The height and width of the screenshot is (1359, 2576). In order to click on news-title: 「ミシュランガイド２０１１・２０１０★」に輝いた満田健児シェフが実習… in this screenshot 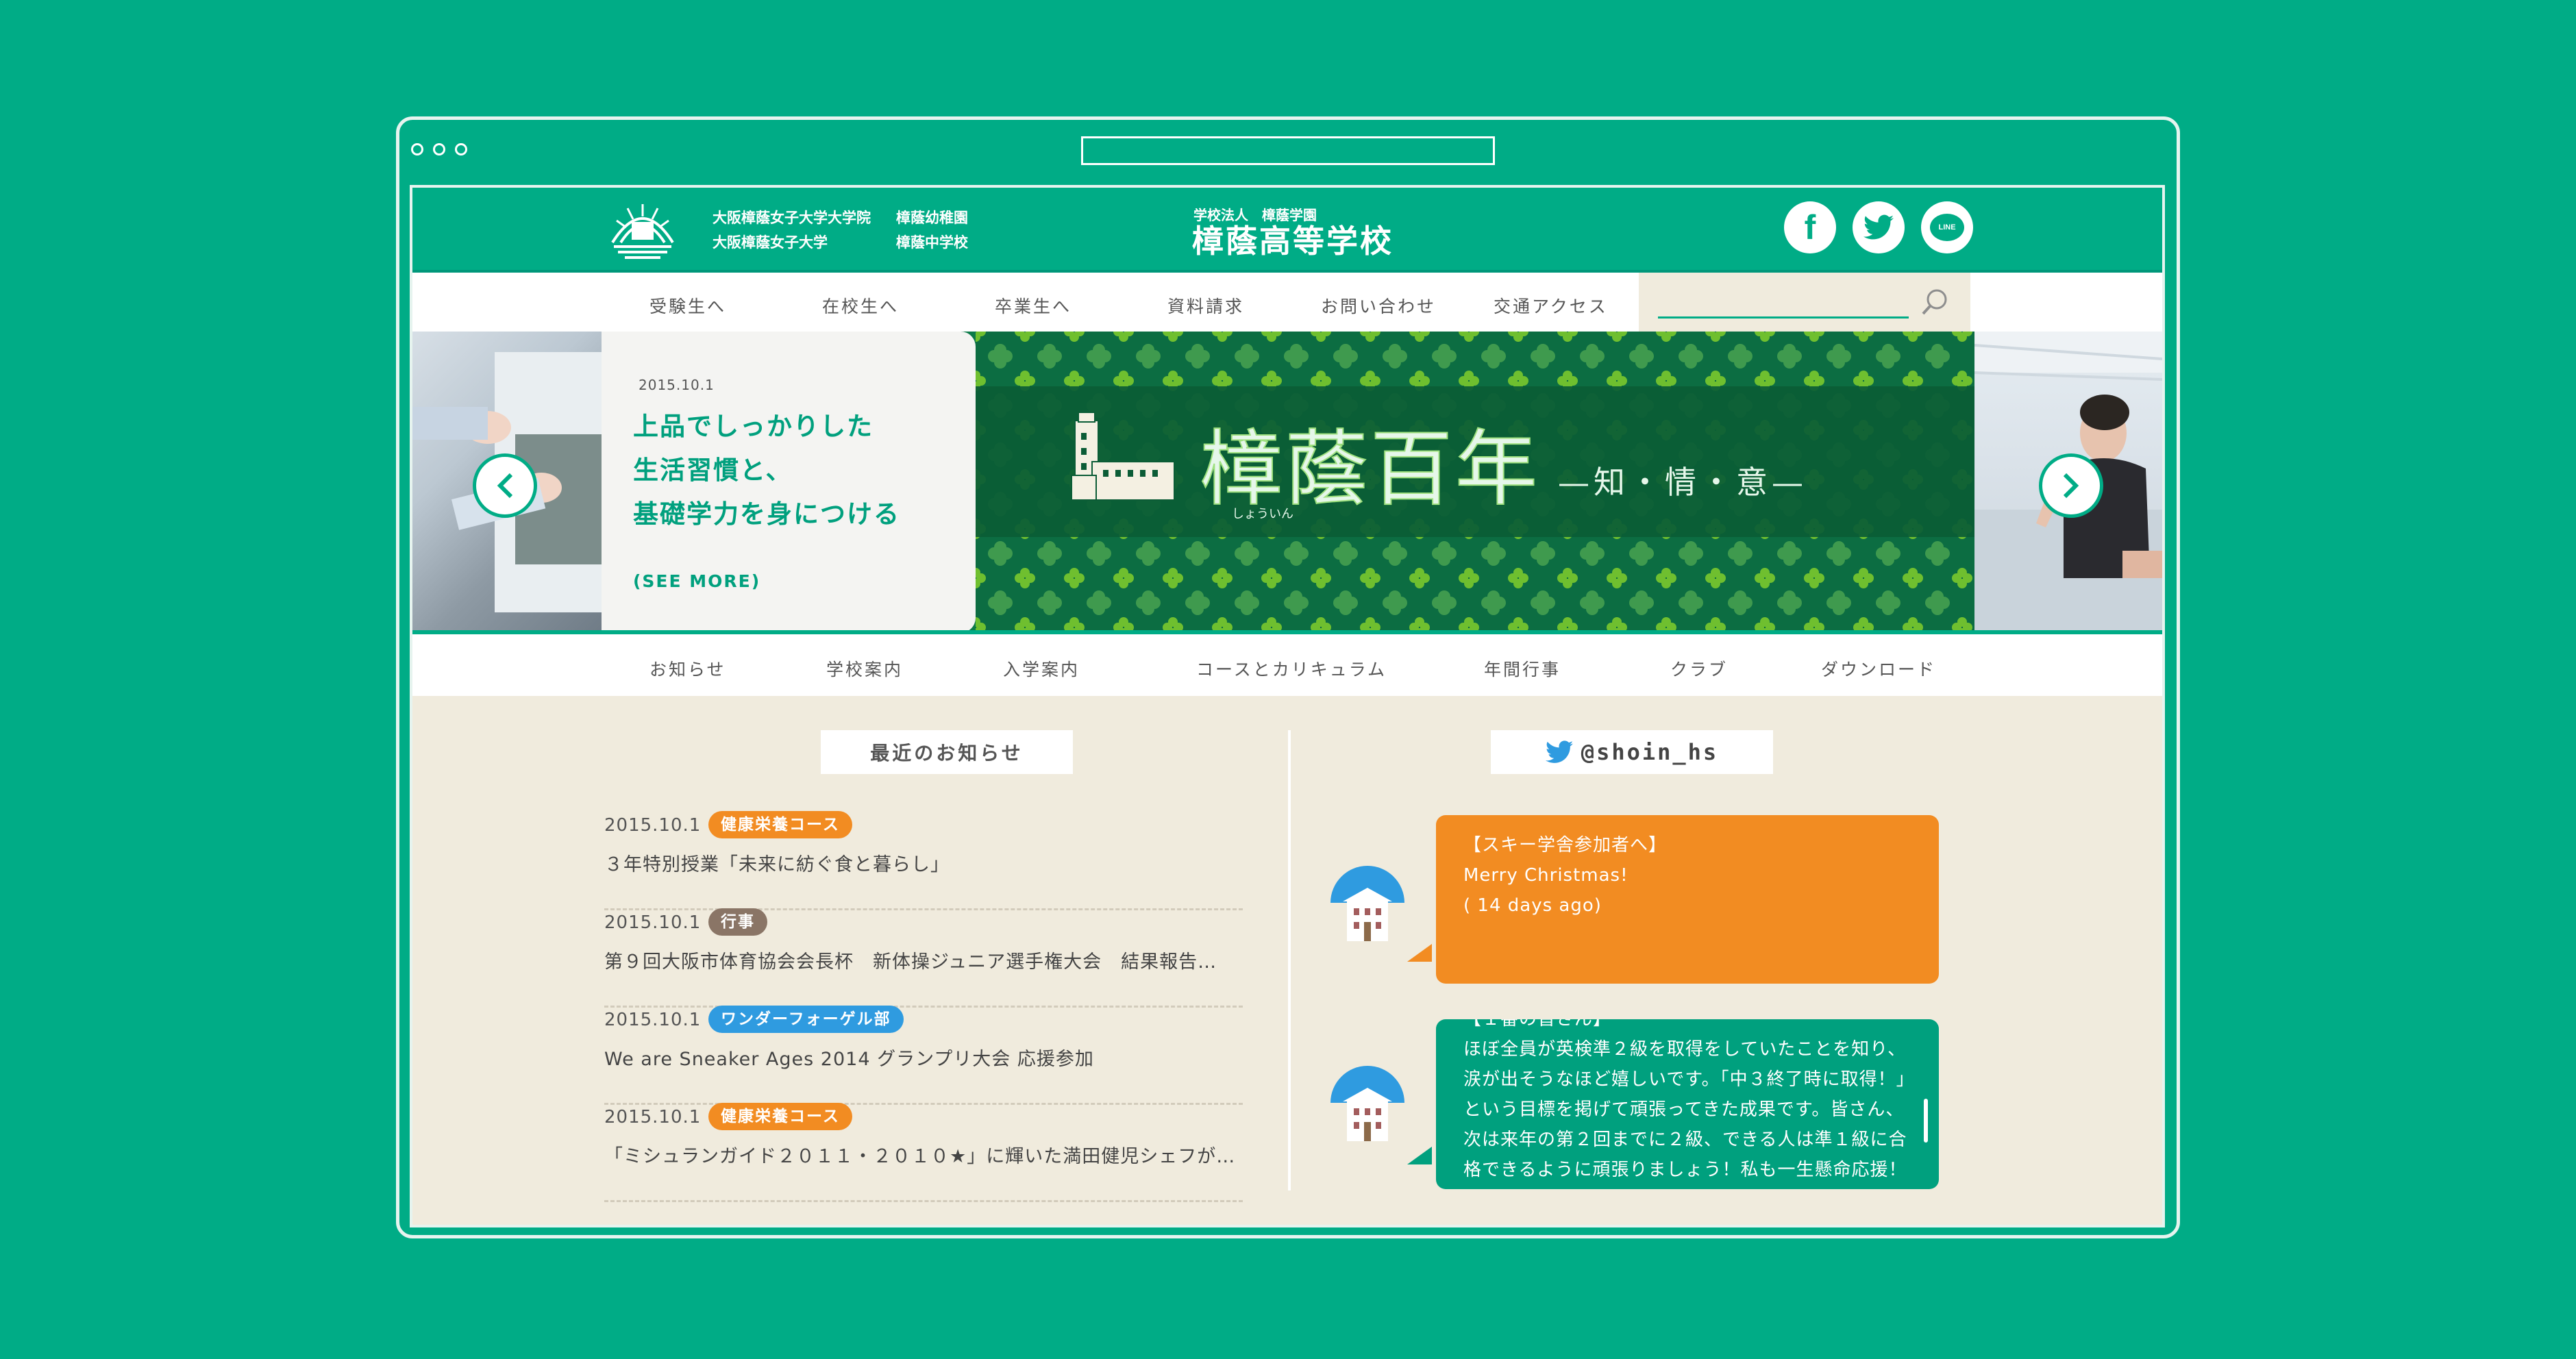, I will do `click(923, 1154)`.